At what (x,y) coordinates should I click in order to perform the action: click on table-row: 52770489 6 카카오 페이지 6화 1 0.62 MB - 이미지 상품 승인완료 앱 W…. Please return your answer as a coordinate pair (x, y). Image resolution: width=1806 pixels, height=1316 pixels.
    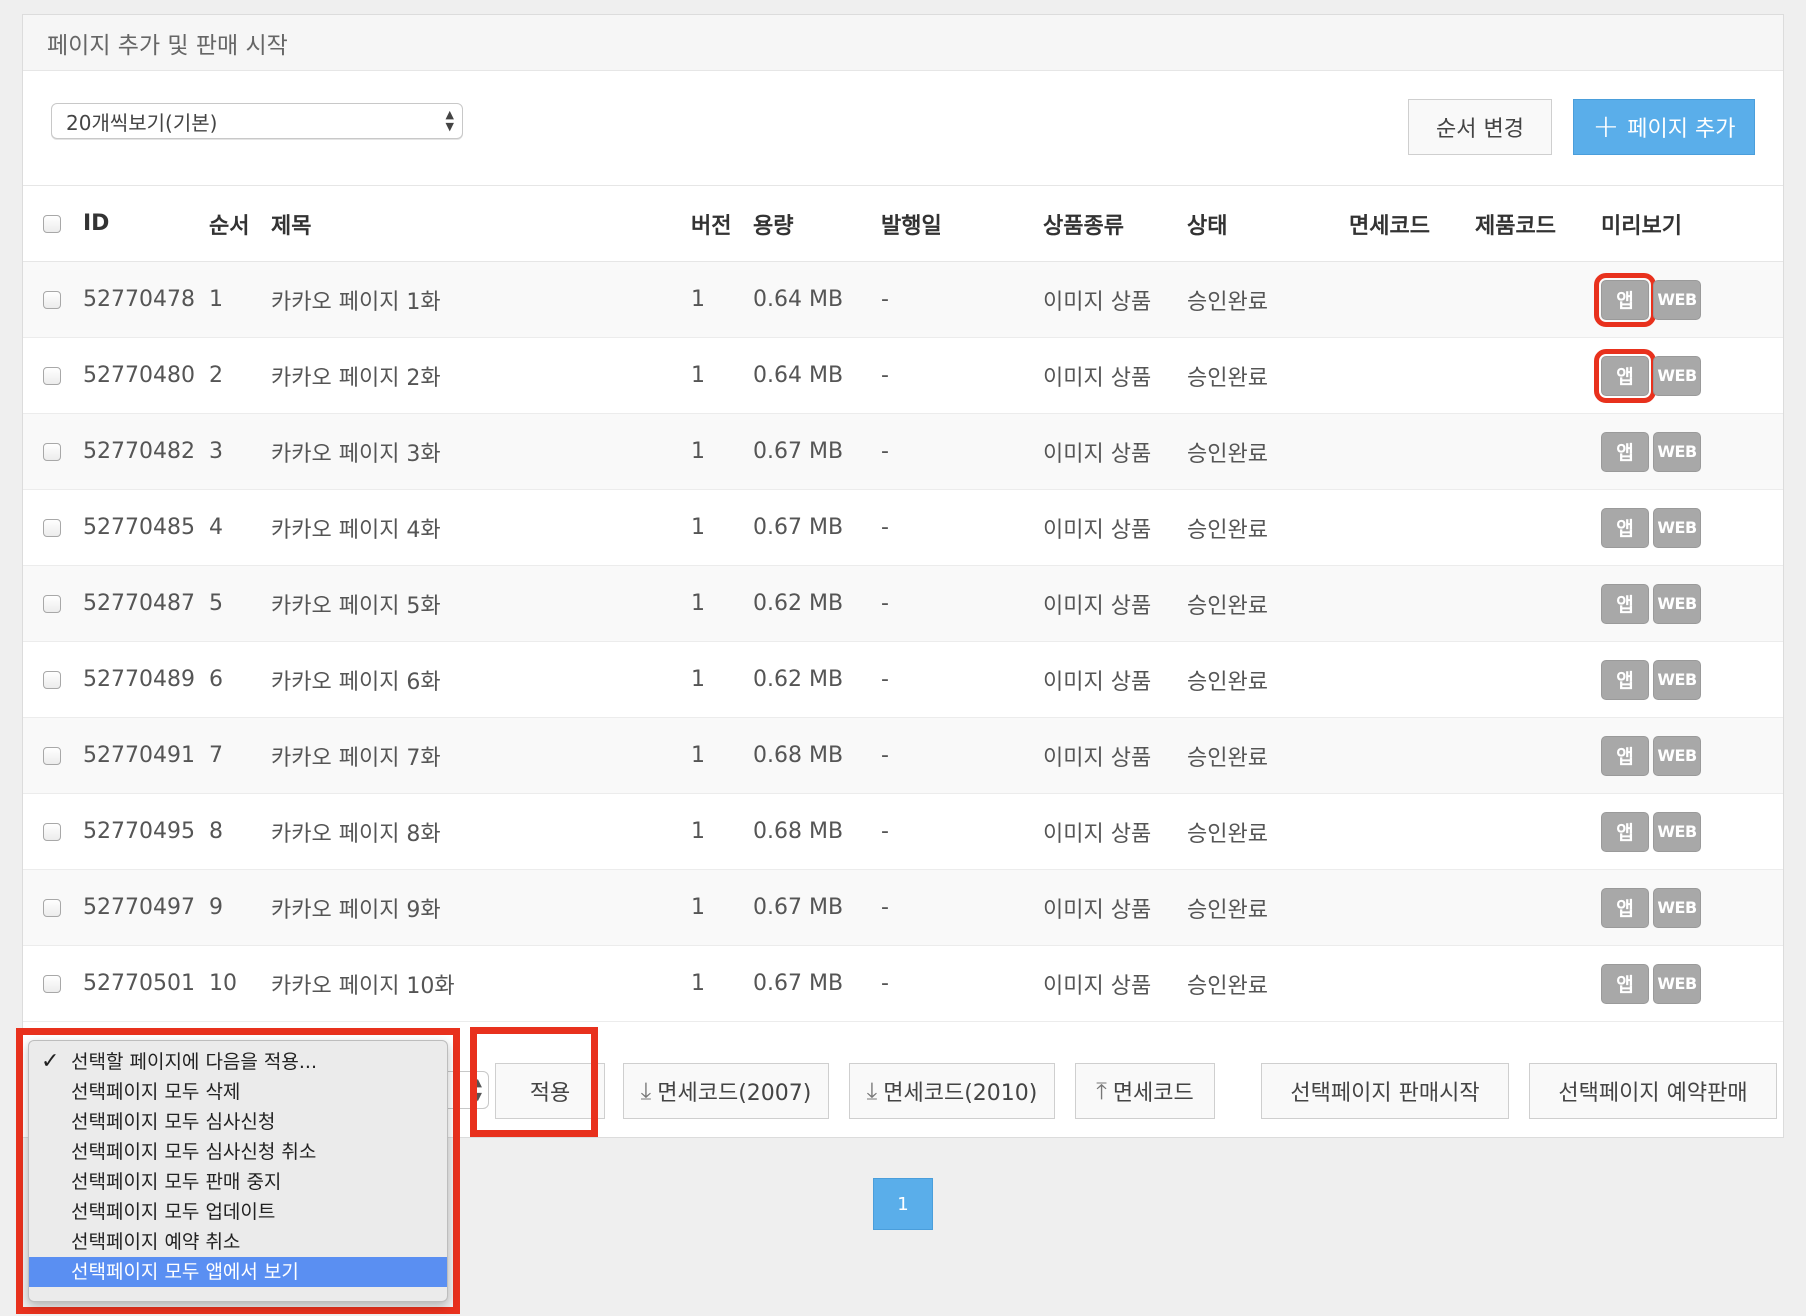
    Looking at the image, I should click on (903, 679).